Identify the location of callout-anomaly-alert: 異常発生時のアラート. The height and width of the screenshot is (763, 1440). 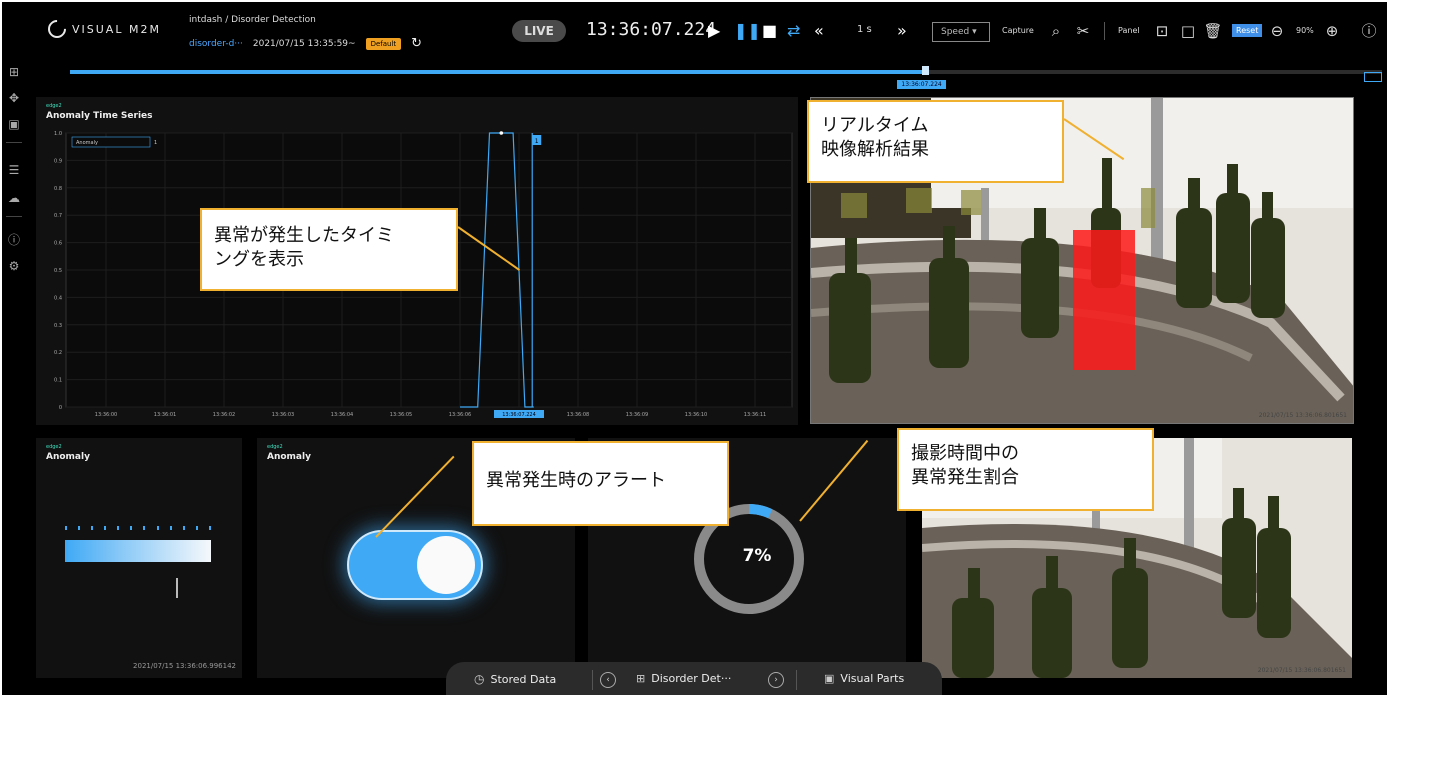
(600, 483).